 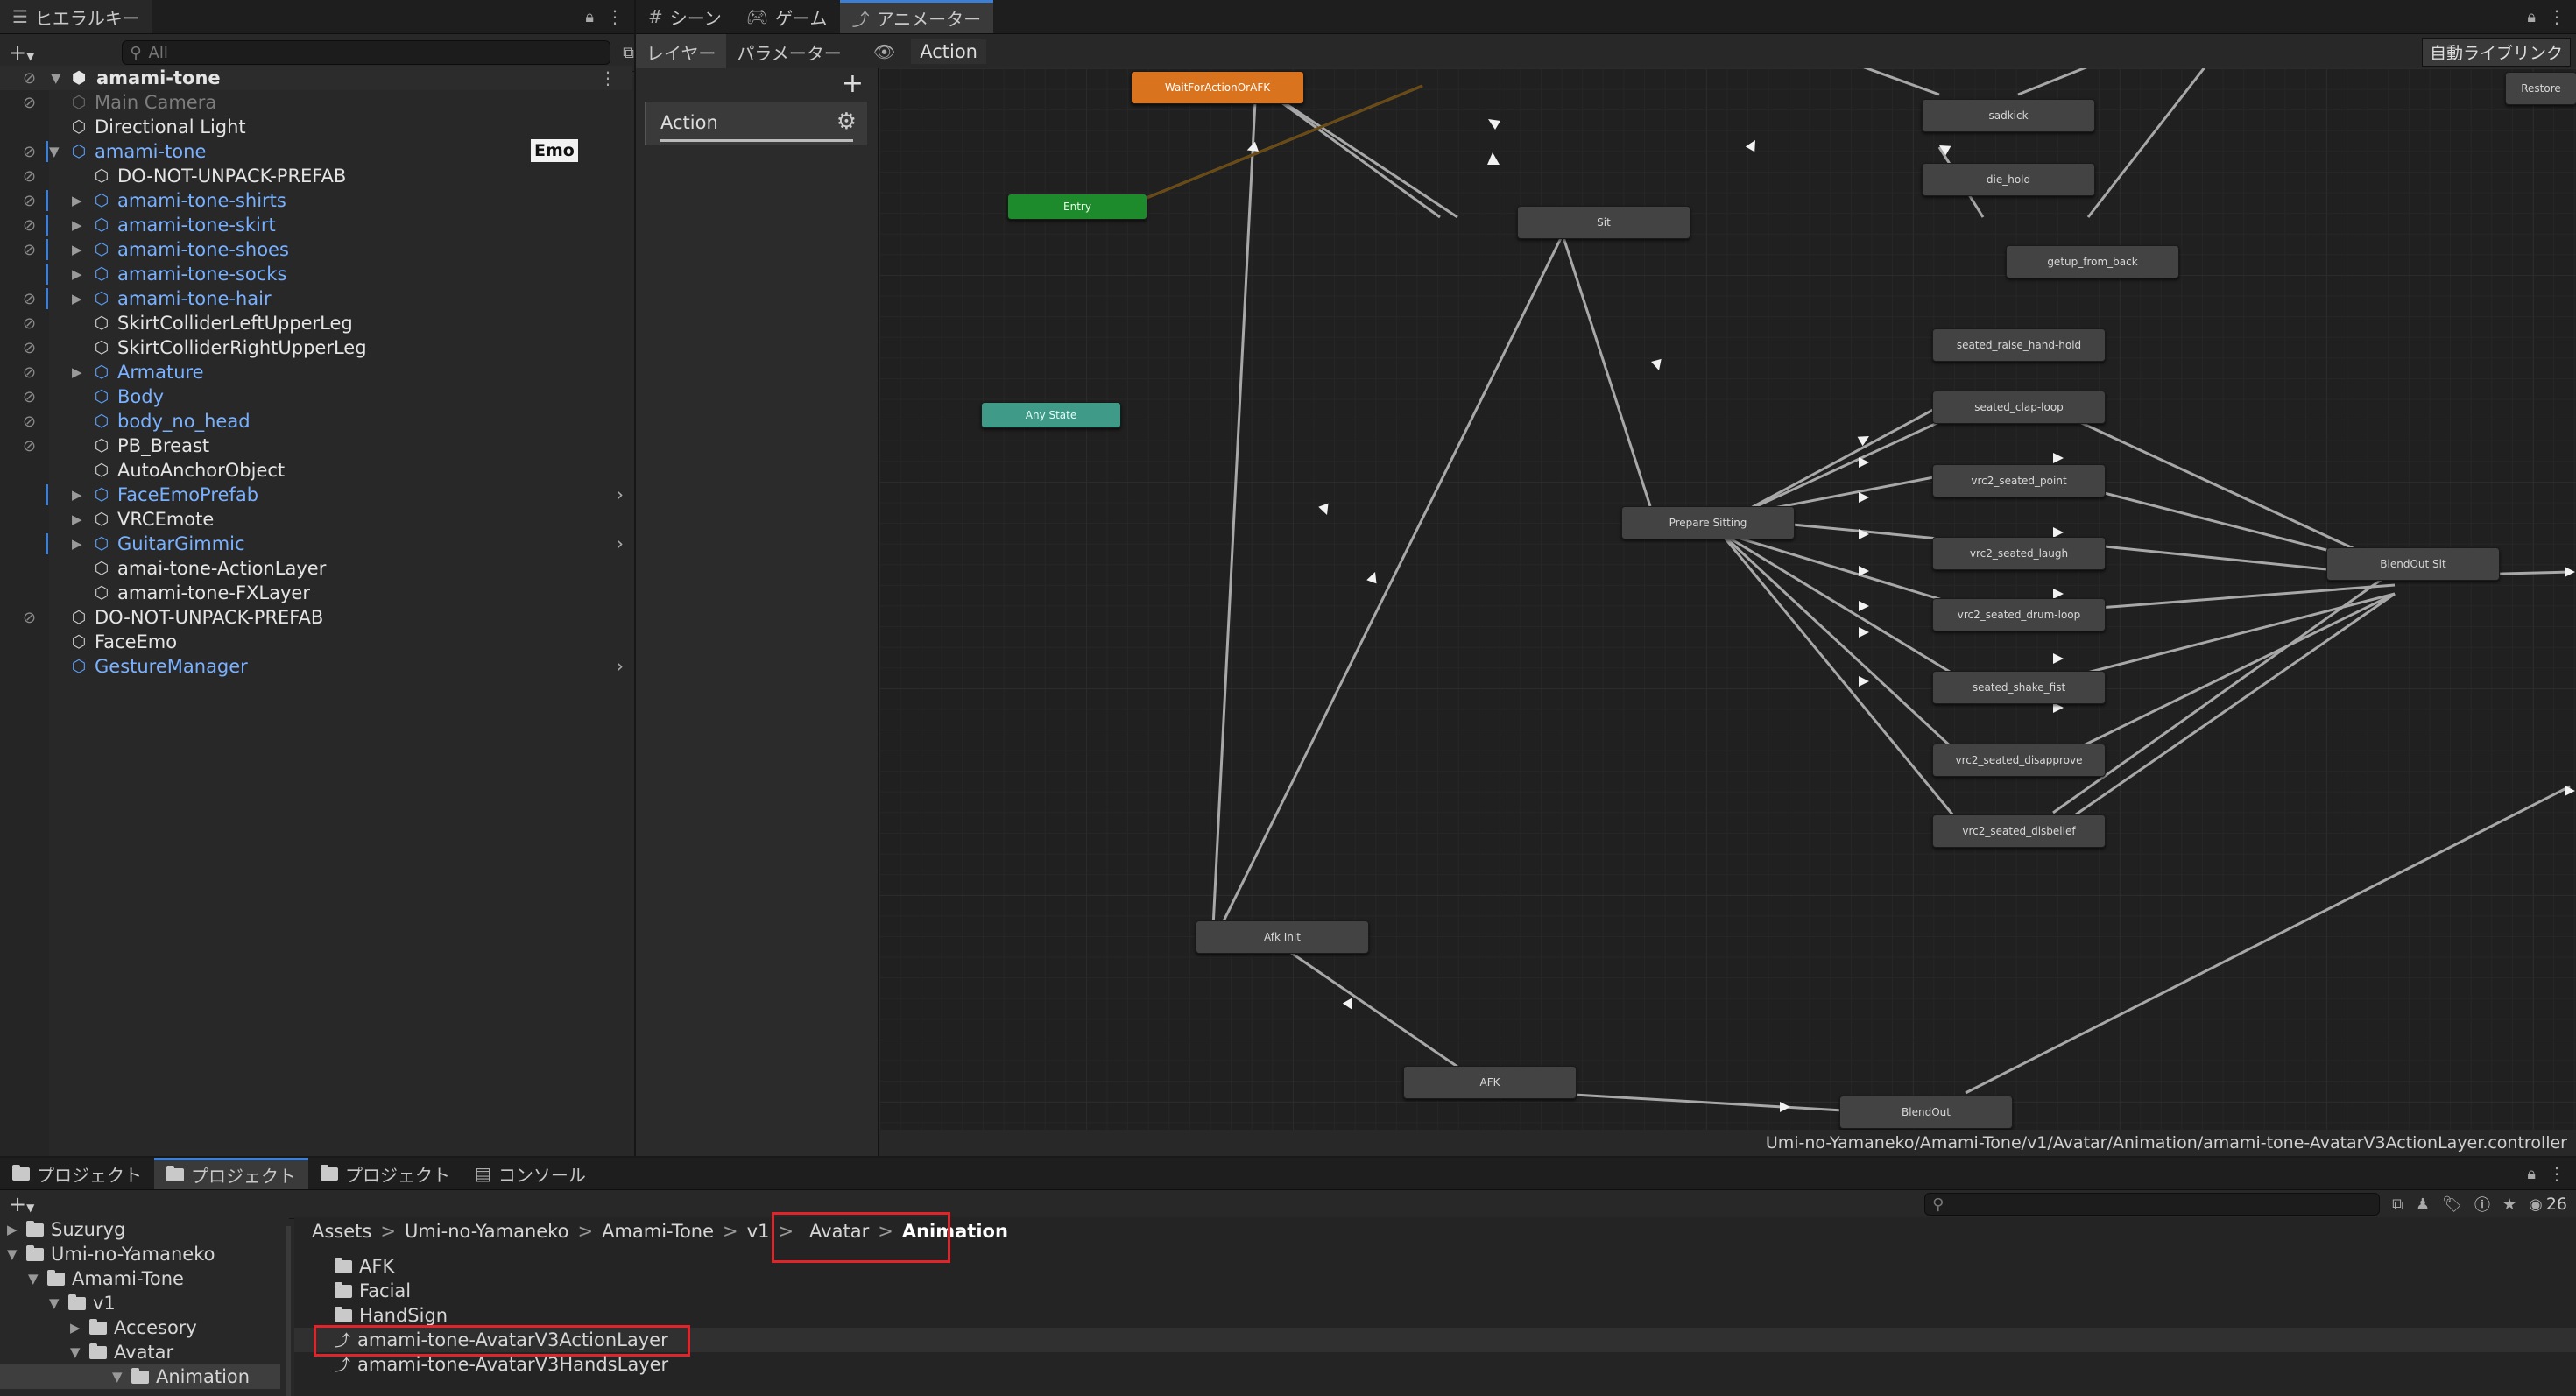 I want to click on favorite-star-icon: ★, so click(x=2509, y=1205).